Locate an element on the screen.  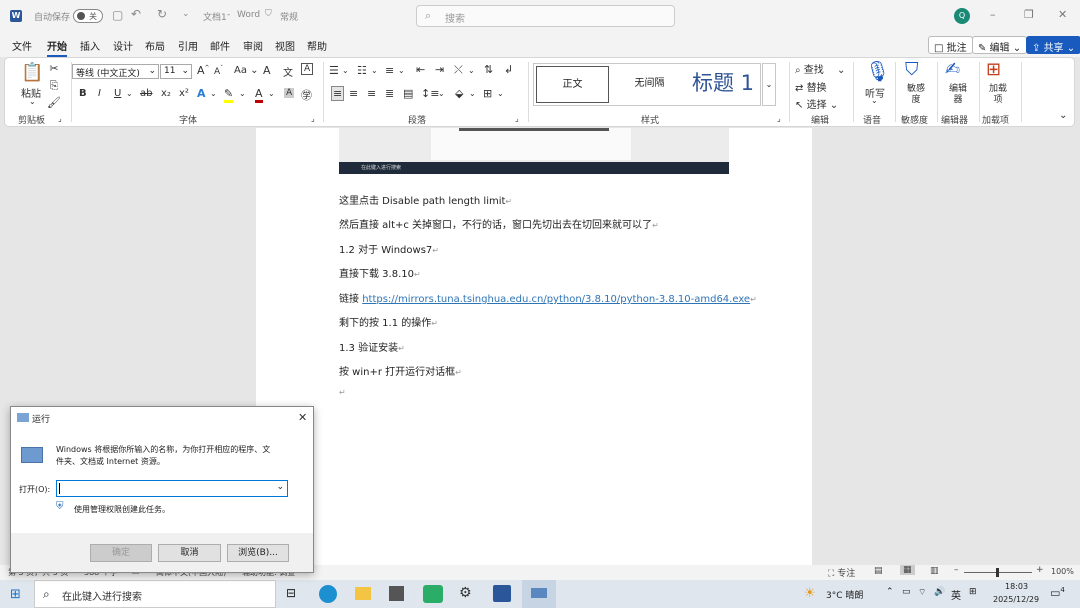
zoom-in-icon: + is located at coordinates (1040, 570).